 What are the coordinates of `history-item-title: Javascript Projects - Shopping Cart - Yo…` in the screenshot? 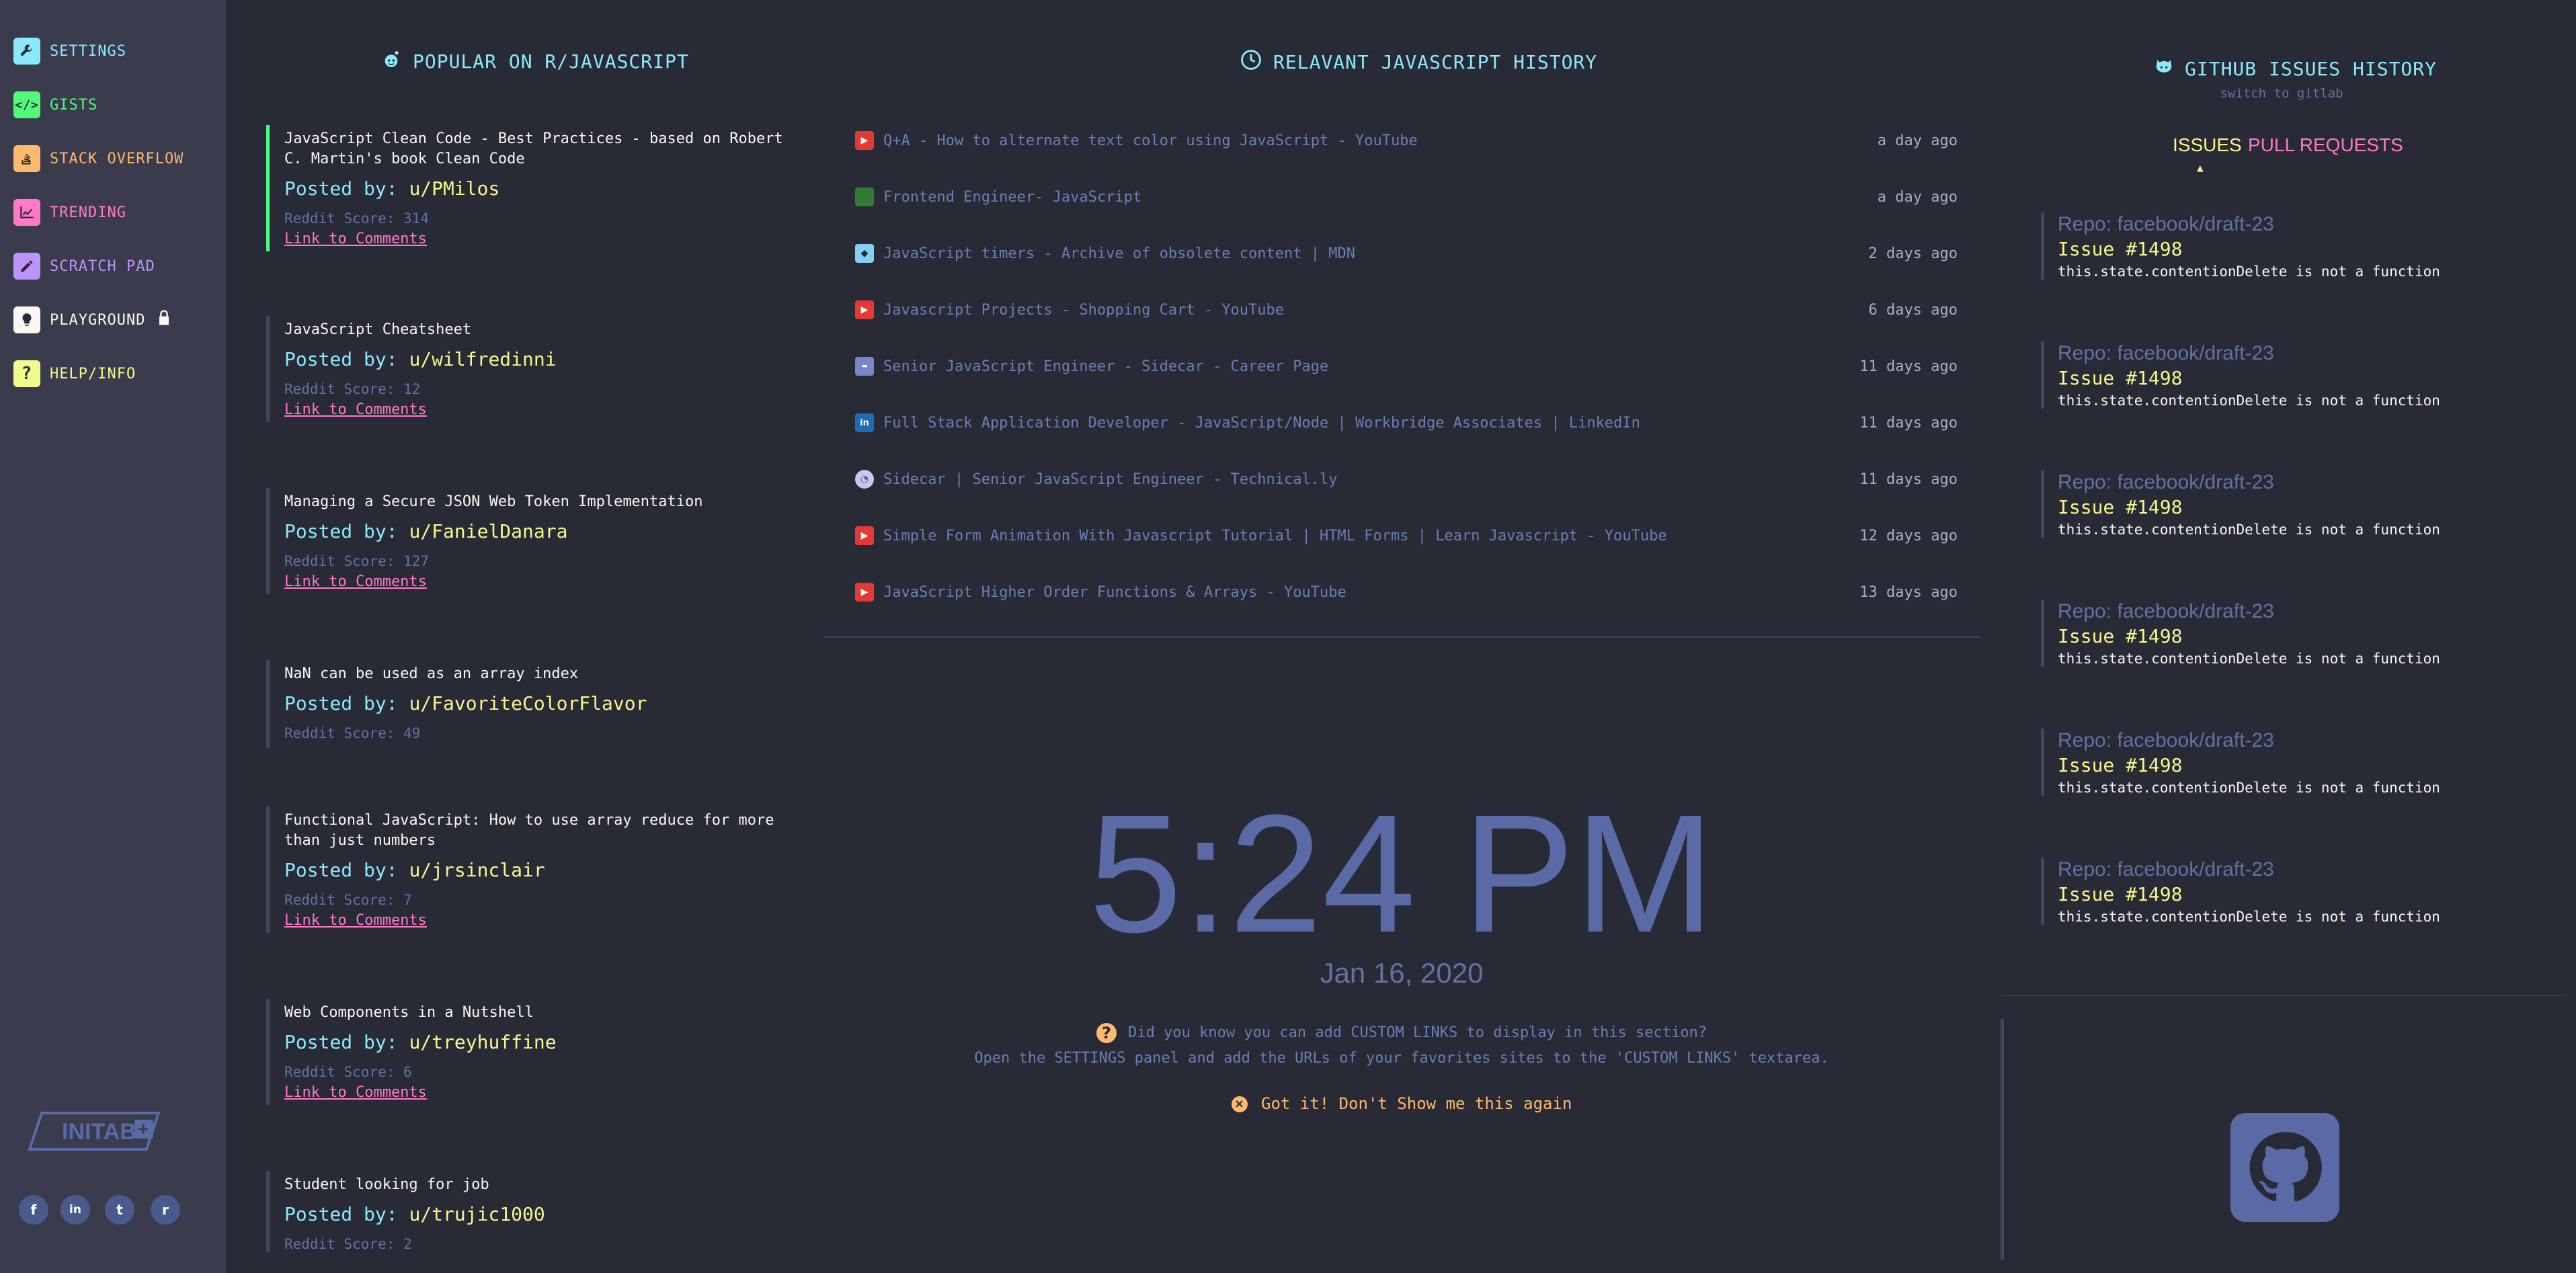 It's located at (1376, 310).